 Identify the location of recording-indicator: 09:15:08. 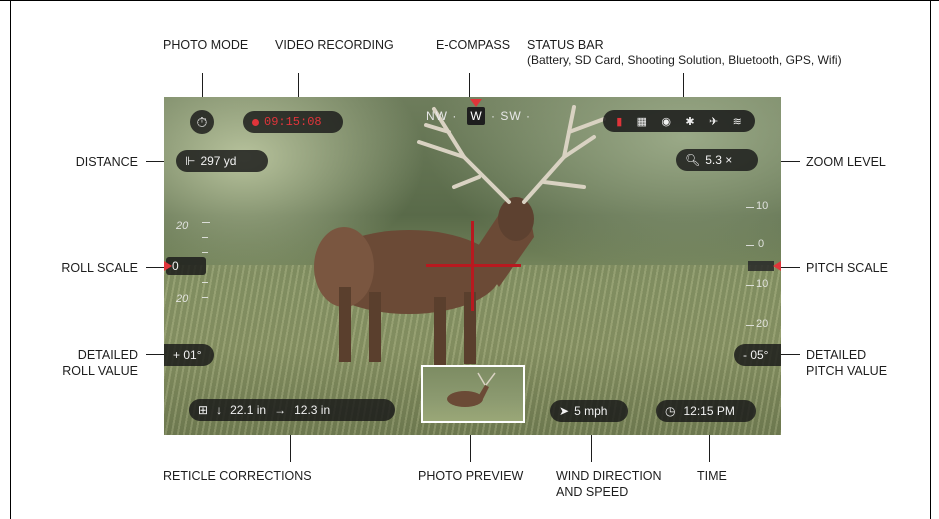
(293, 122).